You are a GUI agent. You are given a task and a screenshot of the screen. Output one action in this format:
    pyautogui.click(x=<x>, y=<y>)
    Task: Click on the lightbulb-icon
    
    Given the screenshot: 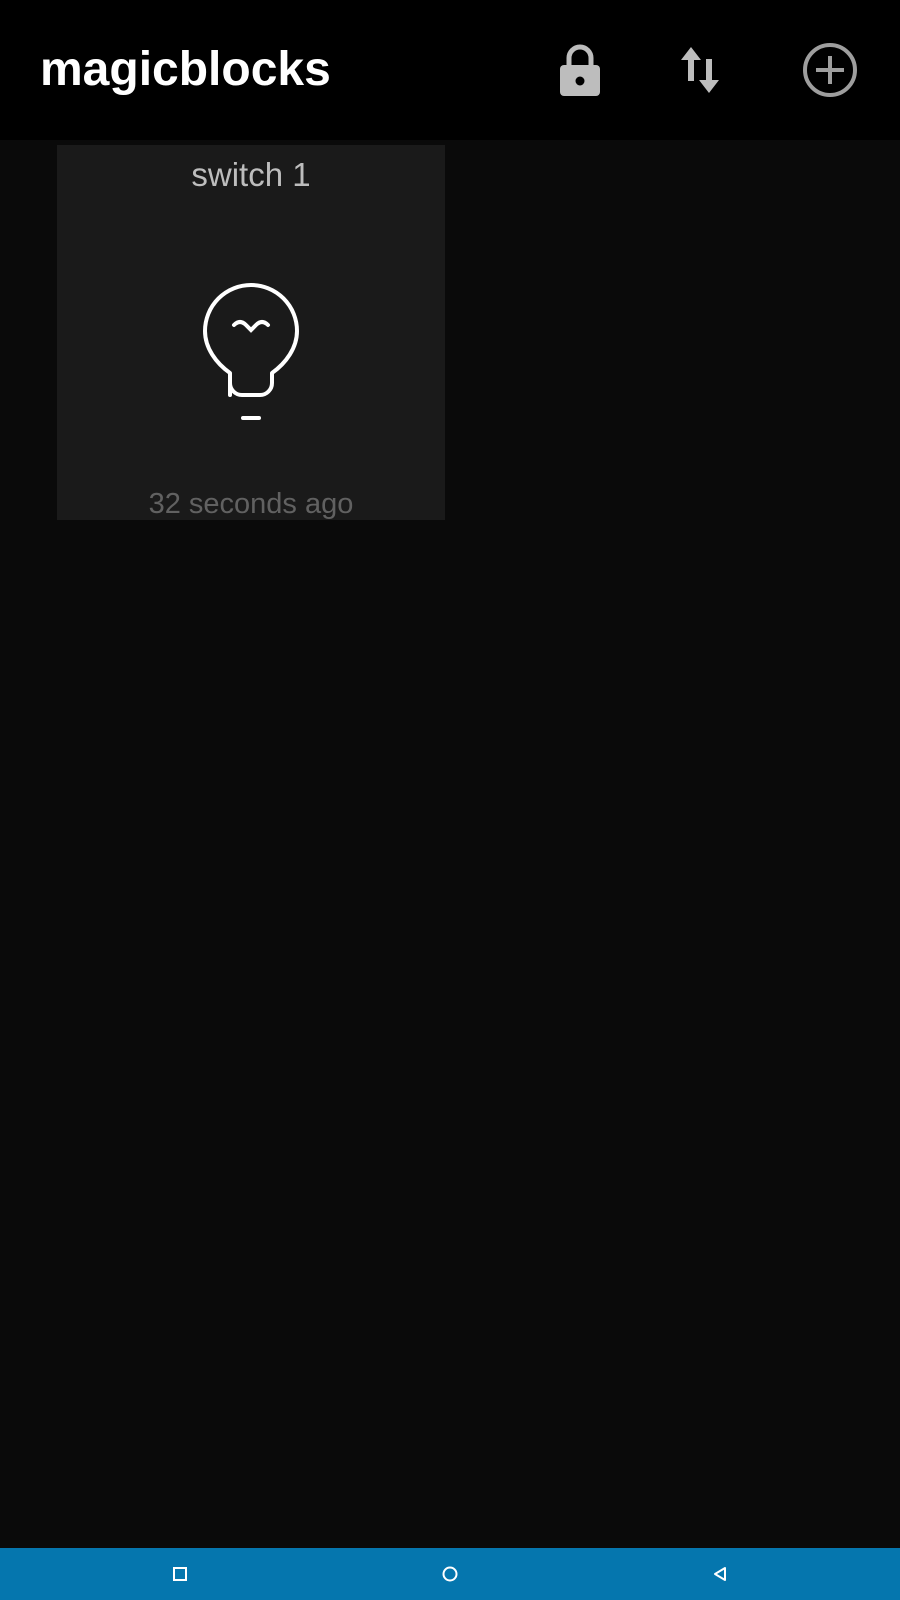 What is the action you would take?
    pyautogui.click(x=251, y=351)
    